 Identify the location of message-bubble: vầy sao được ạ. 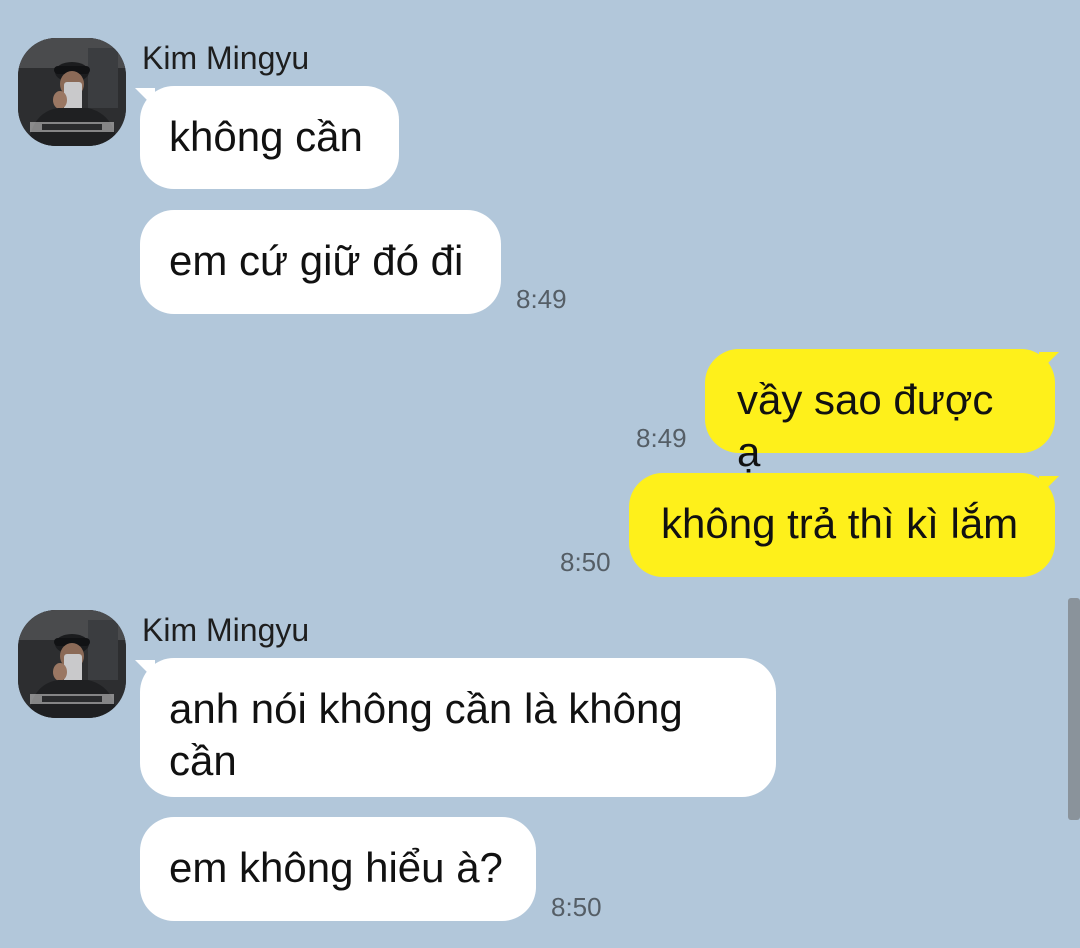
(880, 412).